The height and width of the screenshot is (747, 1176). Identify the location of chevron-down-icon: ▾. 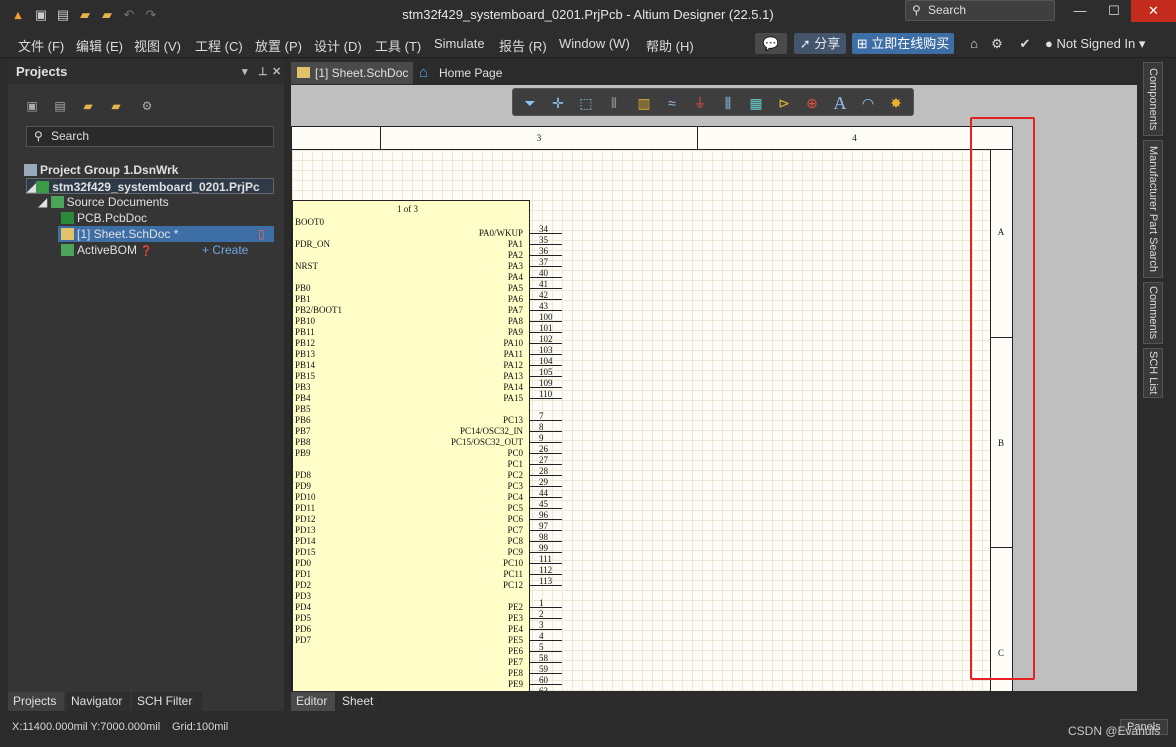
(1142, 43).